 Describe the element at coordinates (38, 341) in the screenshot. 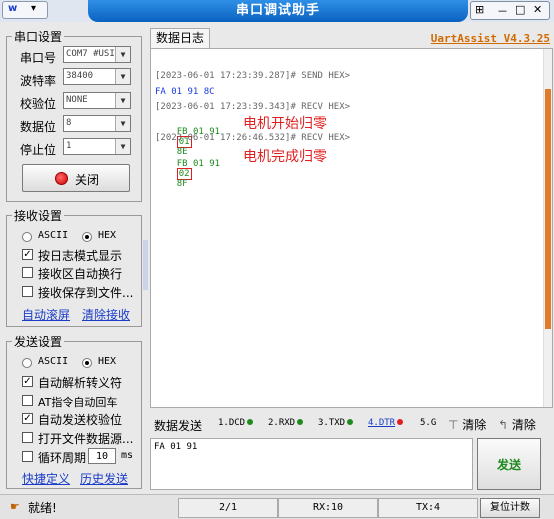

I see `send-settings-title: 发送设置` at that location.